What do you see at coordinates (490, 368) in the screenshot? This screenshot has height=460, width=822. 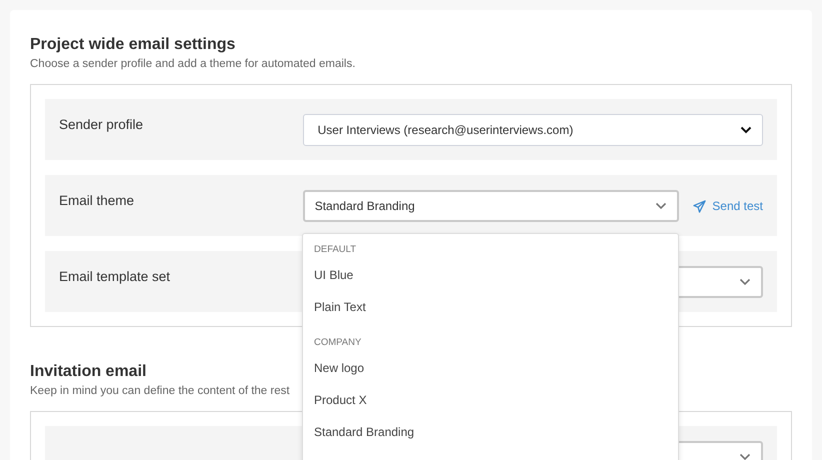 I see `dropdown-option: New logo` at bounding box center [490, 368].